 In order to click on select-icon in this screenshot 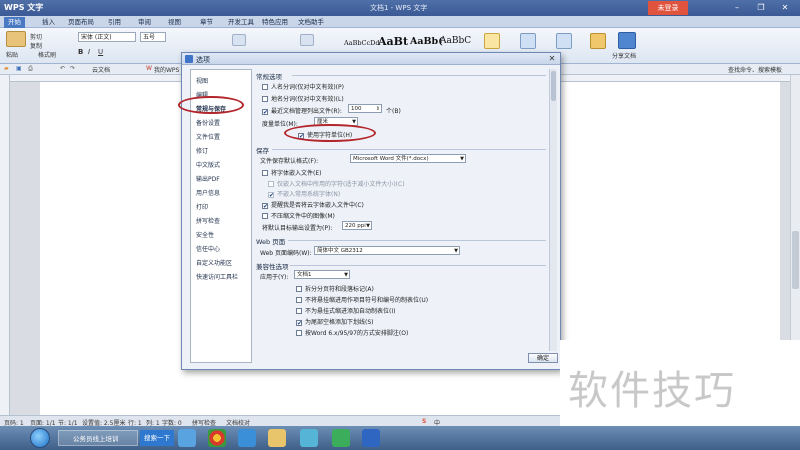, I will do `click(598, 41)`.